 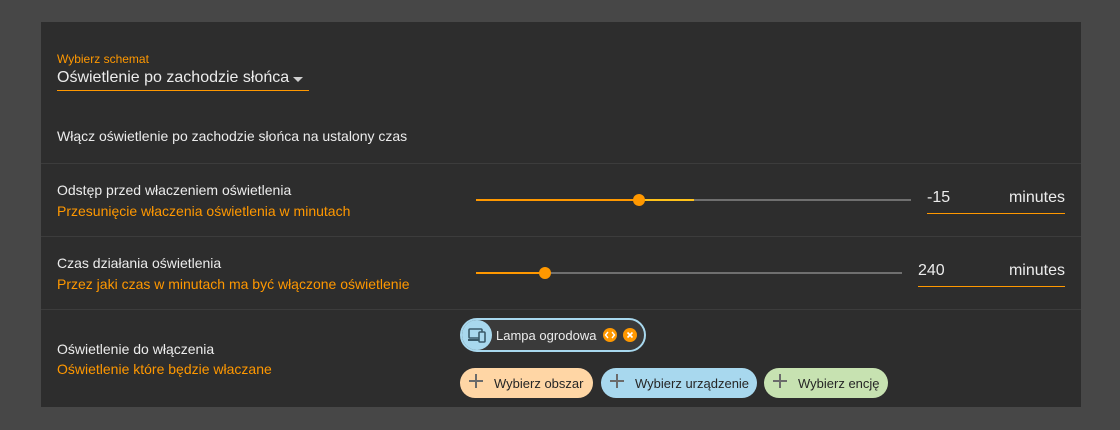 What do you see at coordinates (1036, 270) in the screenshot?
I see `duration-unit: minutes` at bounding box center [1036, 270].